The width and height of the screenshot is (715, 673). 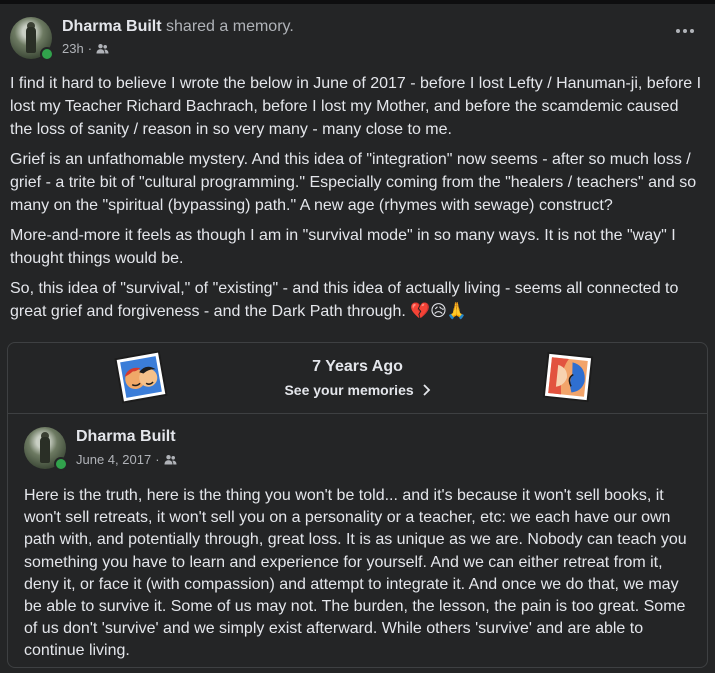 What do you see at coordinates (349, 390) in the screenshot?
I see `see-memories-label: See your memories` at bounding box center [349, 390].